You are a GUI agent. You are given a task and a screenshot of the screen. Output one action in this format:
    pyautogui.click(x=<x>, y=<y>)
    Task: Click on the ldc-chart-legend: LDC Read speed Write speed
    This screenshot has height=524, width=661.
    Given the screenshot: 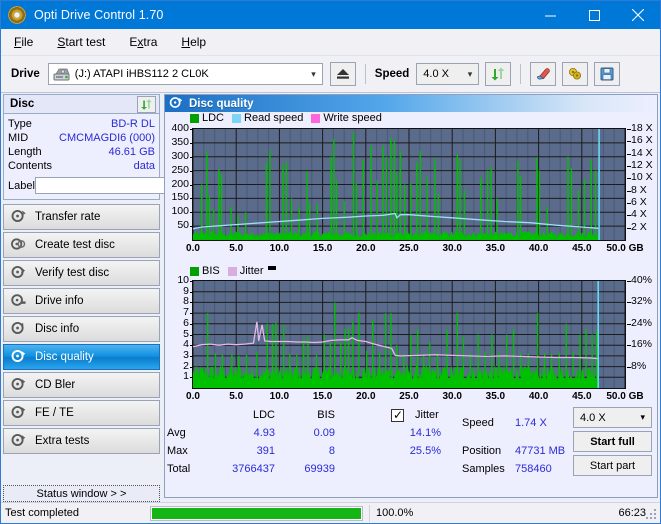 What is the action you would take?
    pyautogui.click(x=290, y=118)
    